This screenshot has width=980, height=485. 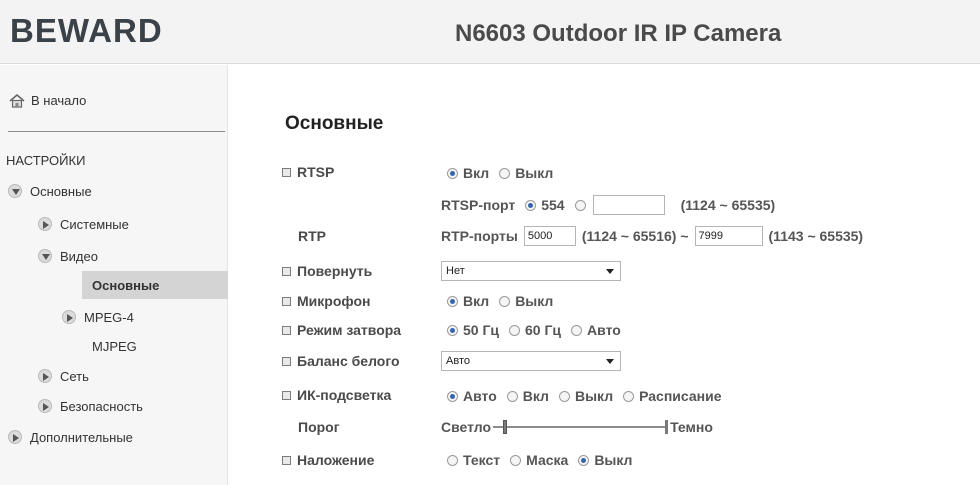 I want to click on rtsp-off-label: Выкл, so click(x=534, y=173).